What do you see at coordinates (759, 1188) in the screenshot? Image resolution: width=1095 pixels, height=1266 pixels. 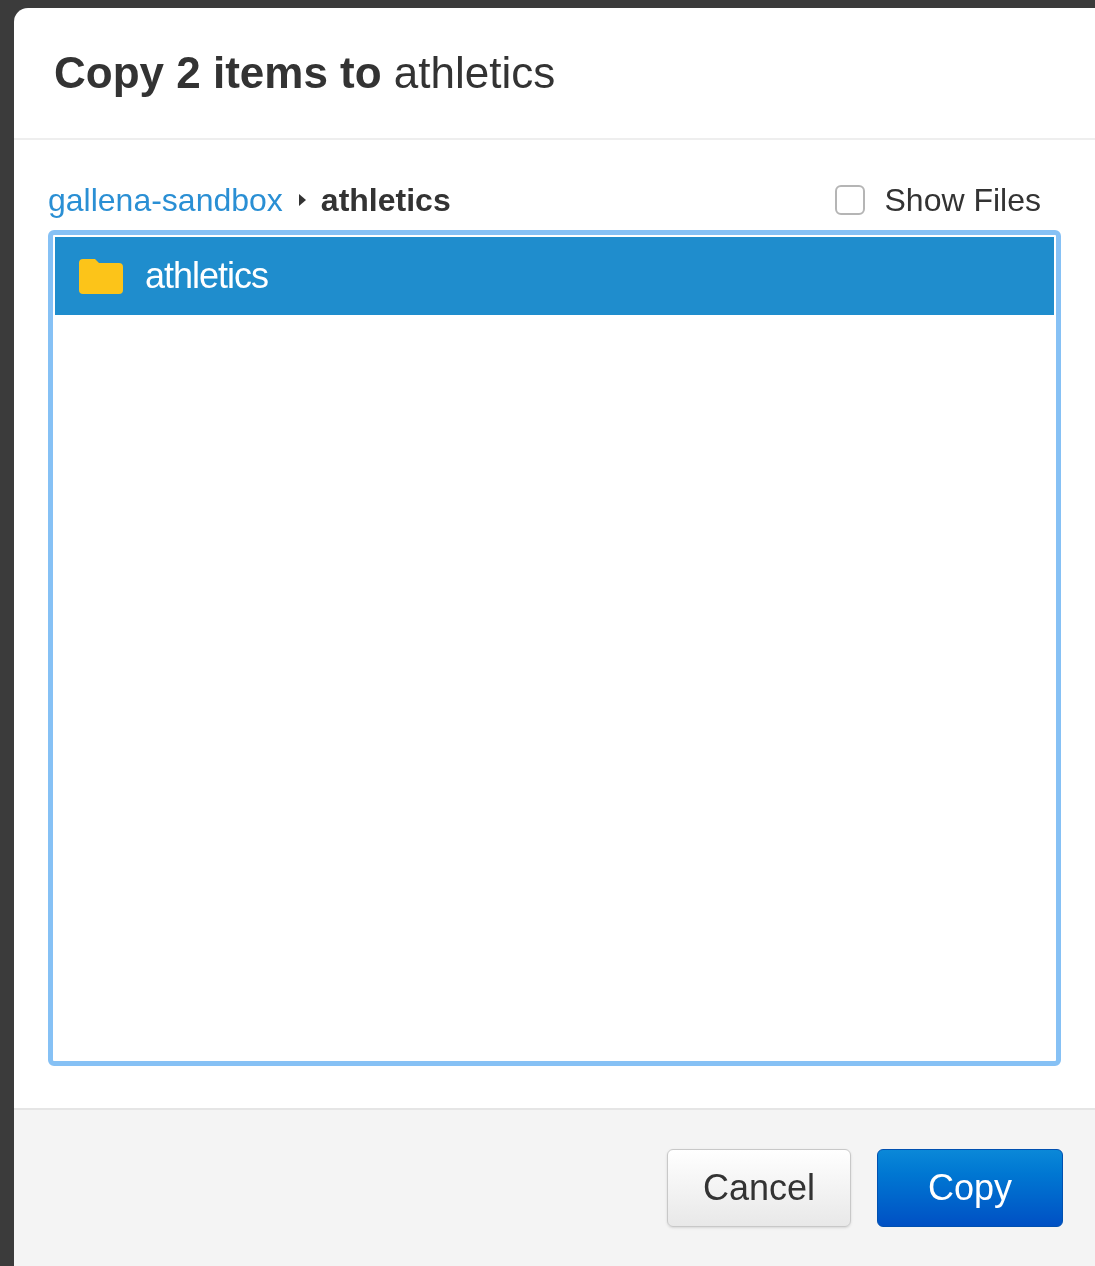 I see `cancel-button: Cancel` at bounding box center [759, 1188].